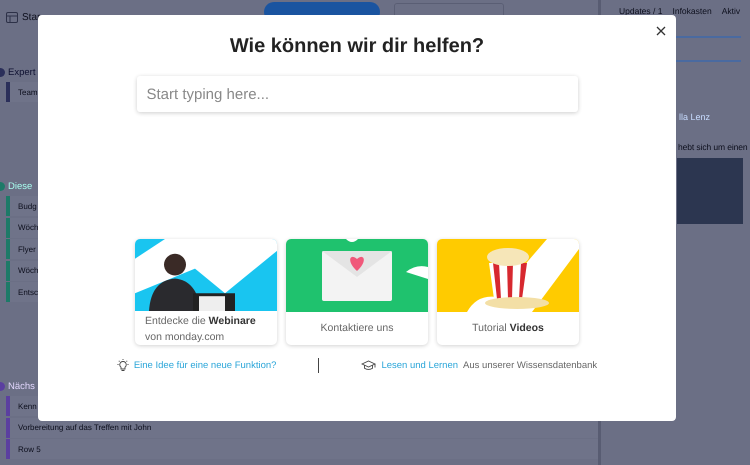  I want to click on help-card: Entdecke die Webinare von monday.com, so click(206, 292).